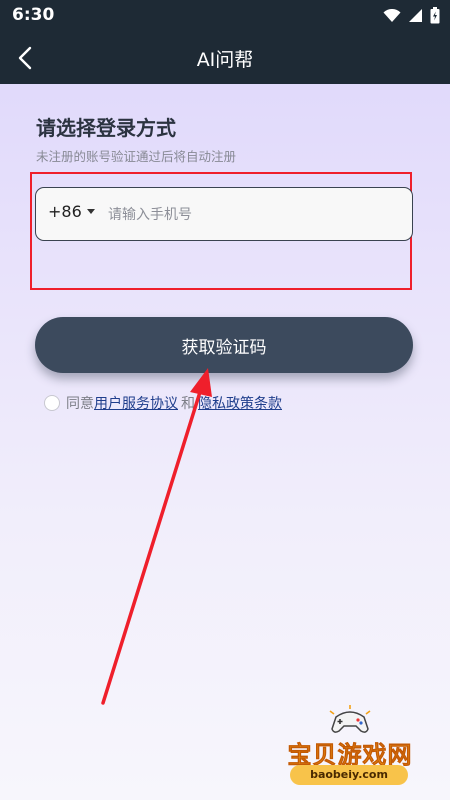 This screenshot has width=450, height=800. What do you see at coordinates (80, 404) in the screenshot?
I see `agree-prefix-text: 同意` at bounding box center [80, 404].